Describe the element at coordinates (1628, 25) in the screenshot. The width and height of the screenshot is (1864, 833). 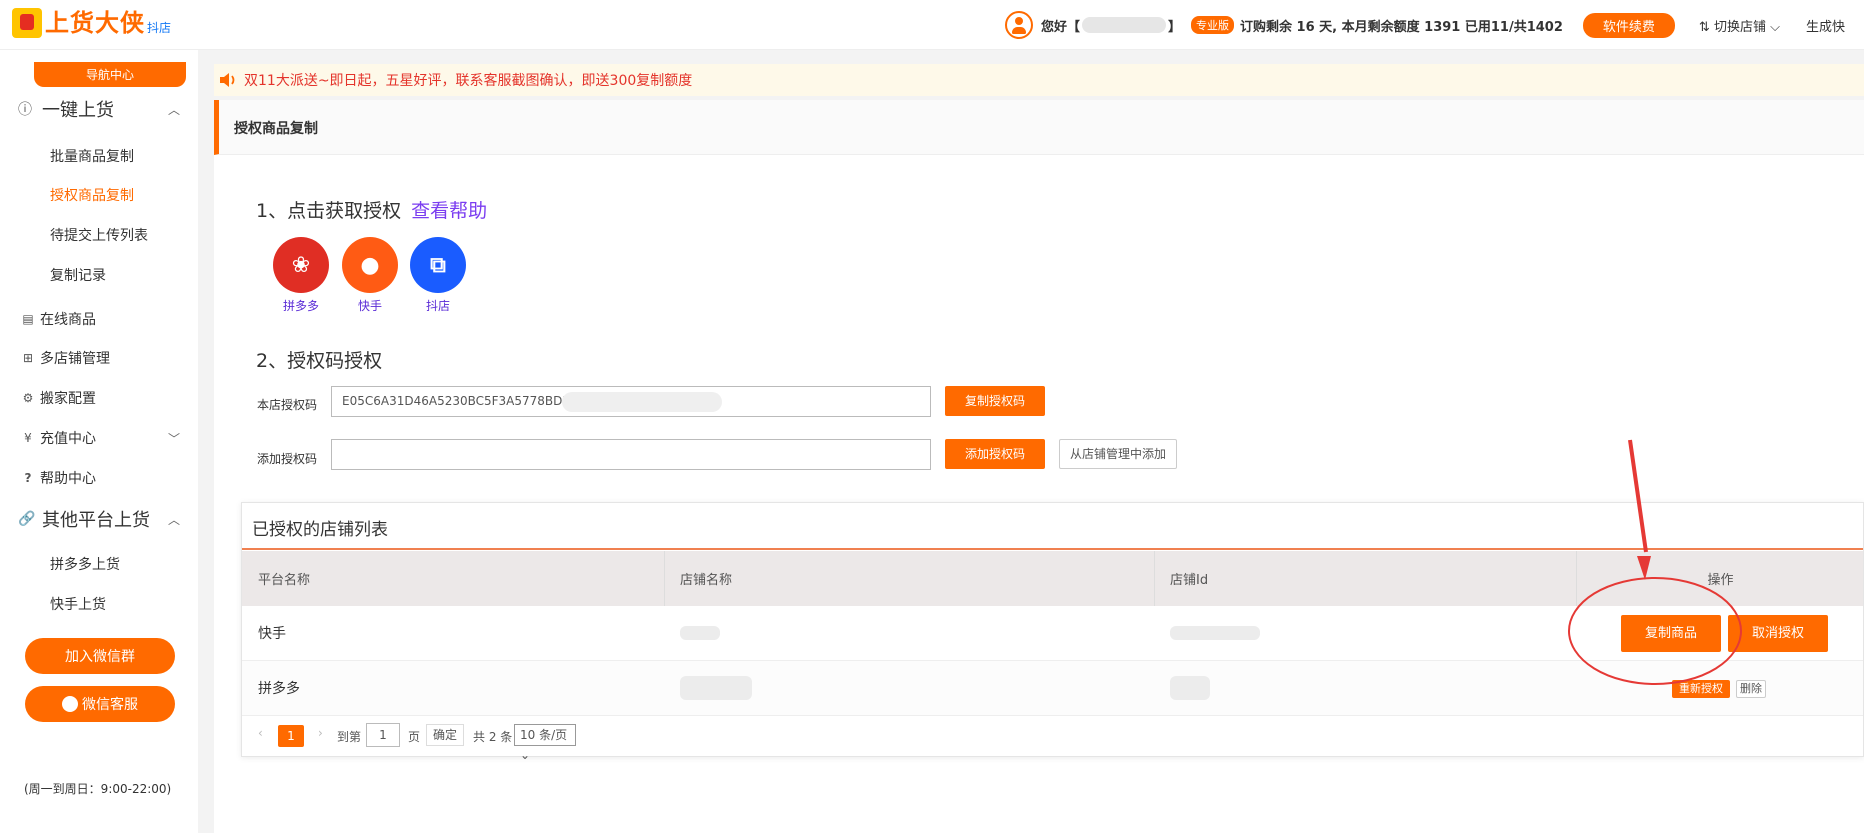
I see `renew-button: 软件续费` at that location.